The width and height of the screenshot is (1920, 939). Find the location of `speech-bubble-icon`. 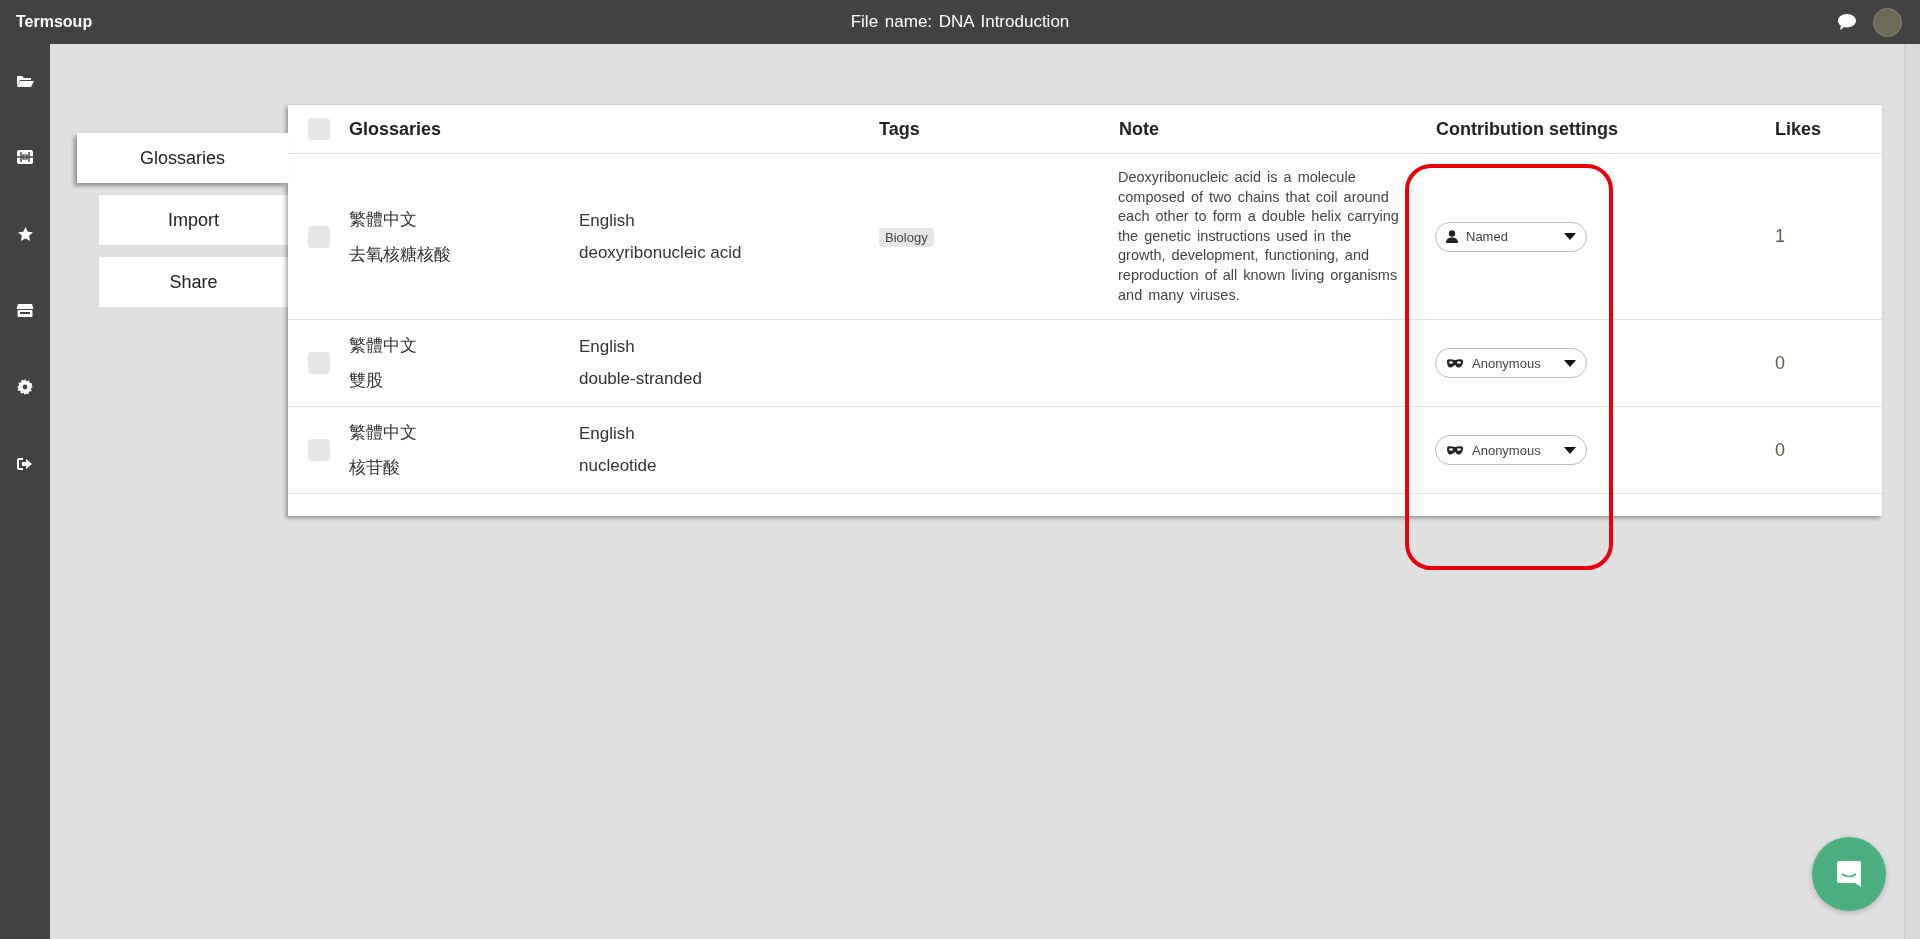

speech-bubble-icon is located at coordinates (1847, 22).